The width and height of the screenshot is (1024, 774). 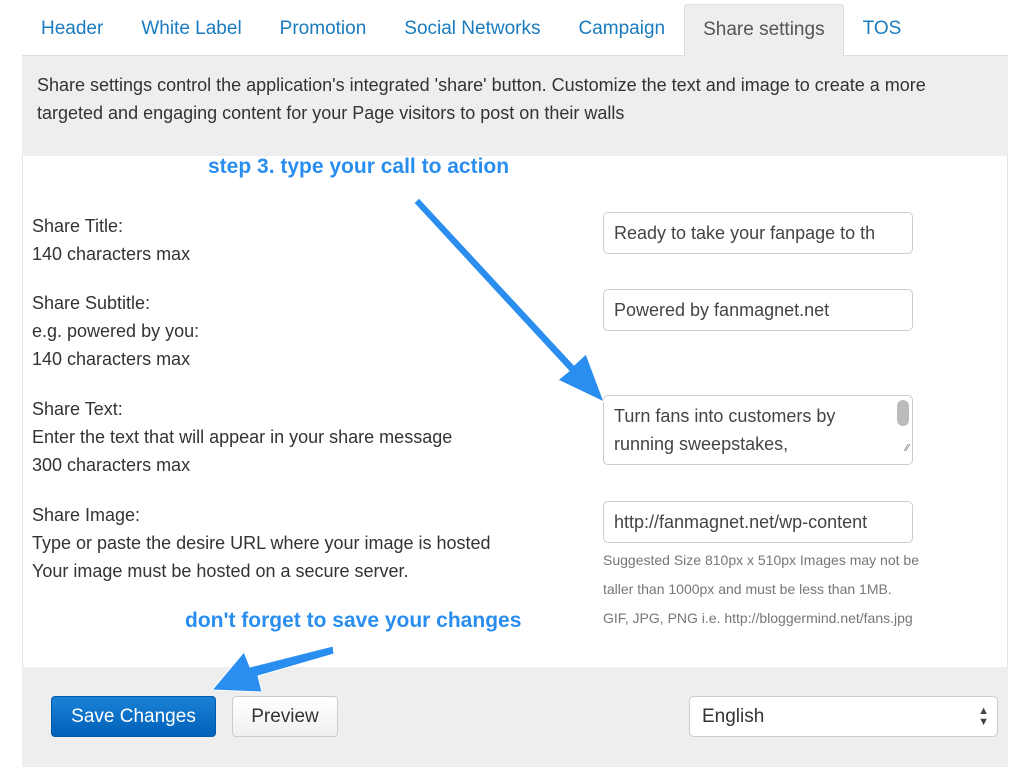 What do you see at coordinates (359, 166) in the screenshot?
I see `step3-annotation: step 3. type your call to action` at bounding box center [359, 166].